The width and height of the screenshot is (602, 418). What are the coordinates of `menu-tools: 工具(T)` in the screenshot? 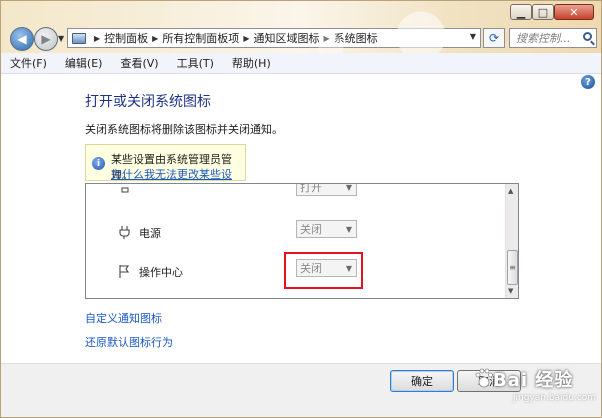 It's located at (195, 63).